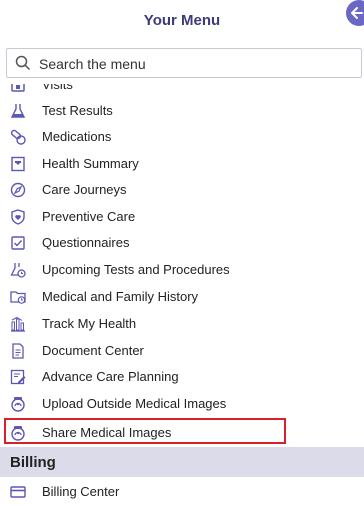 The height and width of the screenshot is (506, 364). Describe the element at coordinates (77, 136) in the screenshot. I see `menu-item-label: Medications` at that location.